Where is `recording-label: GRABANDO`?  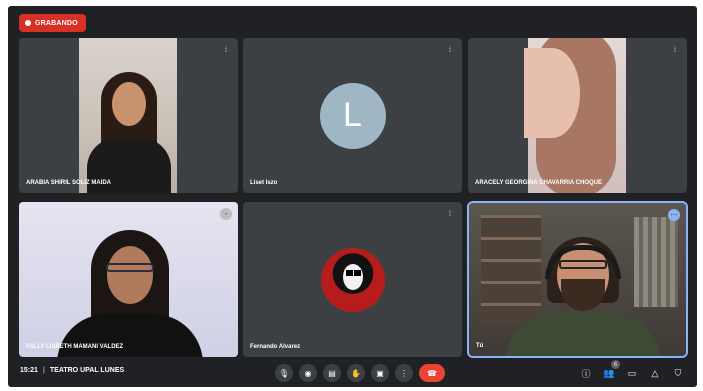 recording-label: GRABANDO is located at coordinates (56, 23).